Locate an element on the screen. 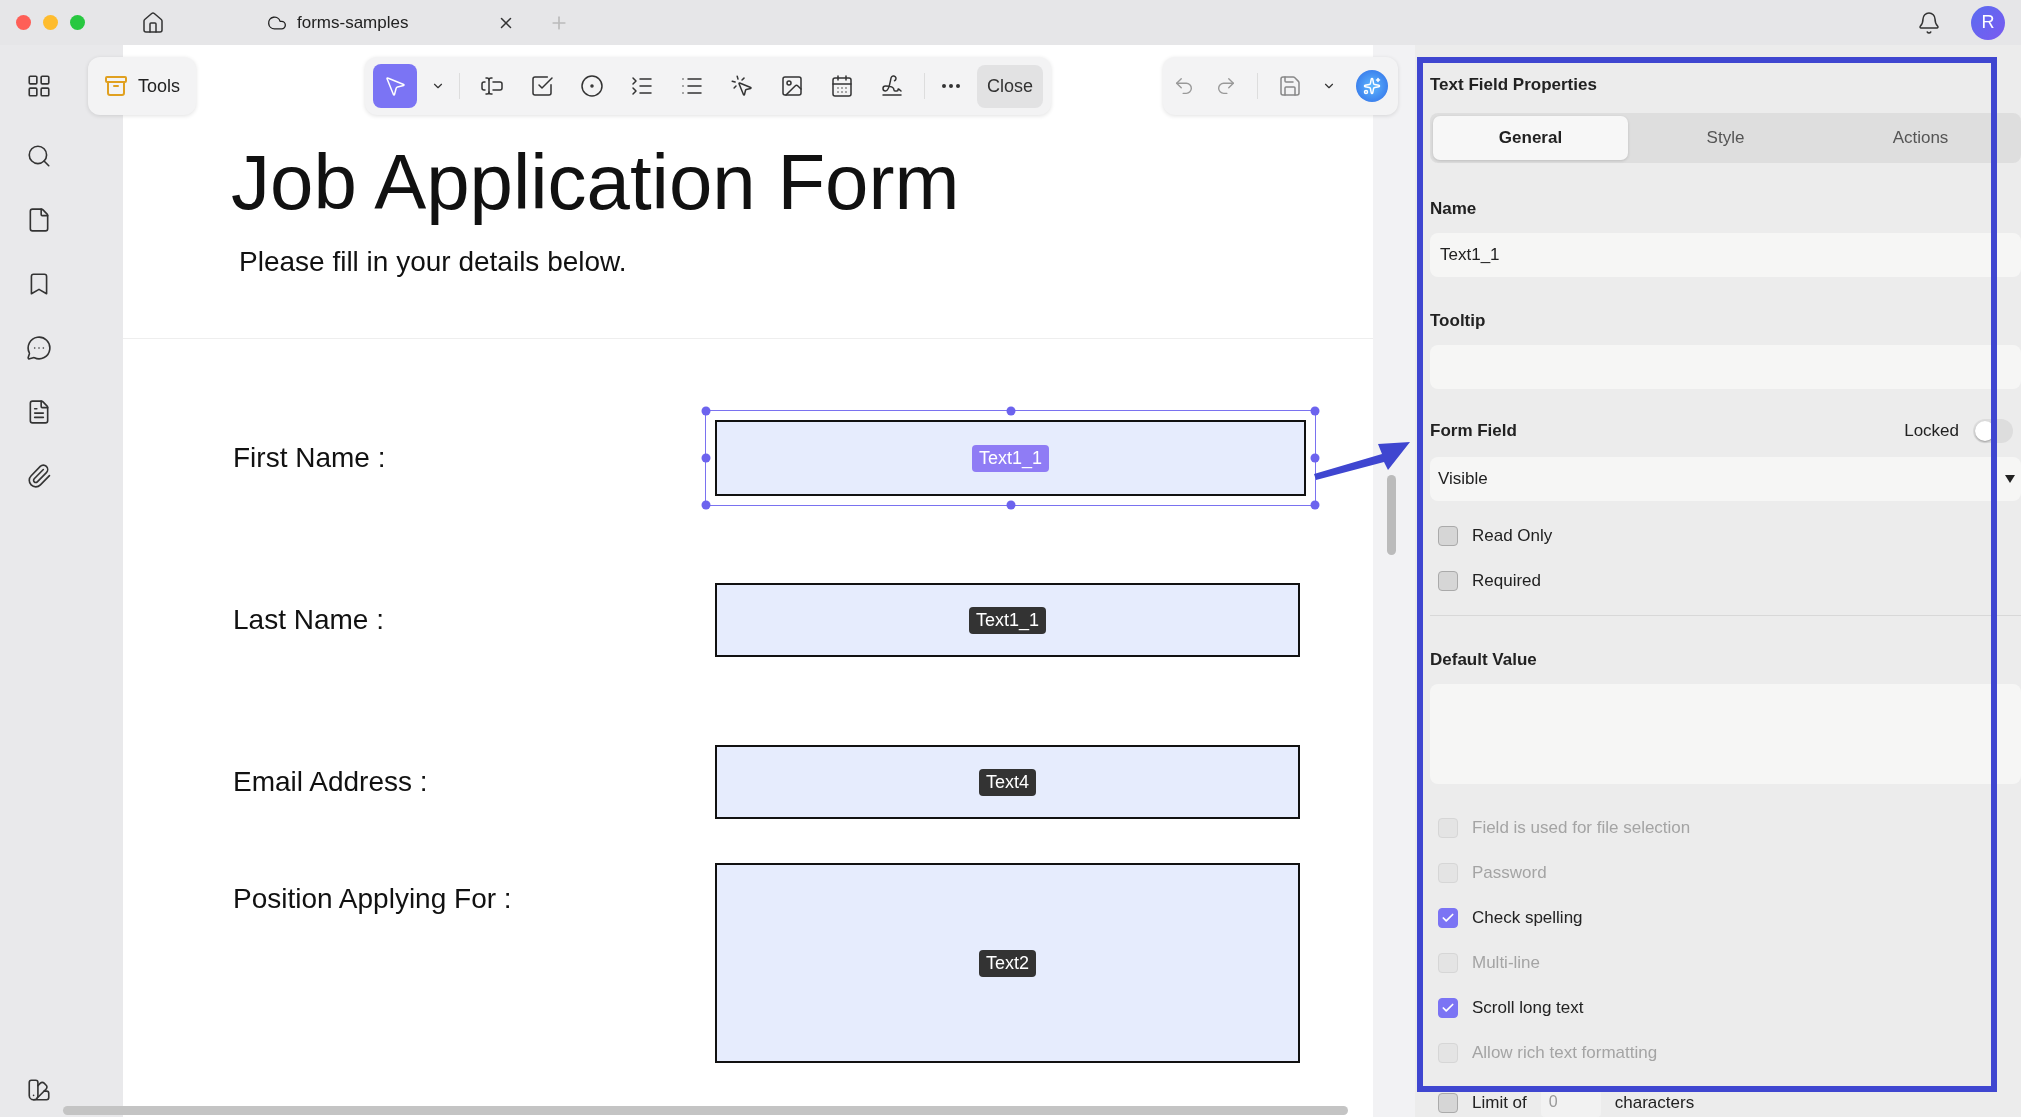 The width and height of the screenshot is (2021, 1117). name-field: Text1_1 is located at coordinates (1725, 255).